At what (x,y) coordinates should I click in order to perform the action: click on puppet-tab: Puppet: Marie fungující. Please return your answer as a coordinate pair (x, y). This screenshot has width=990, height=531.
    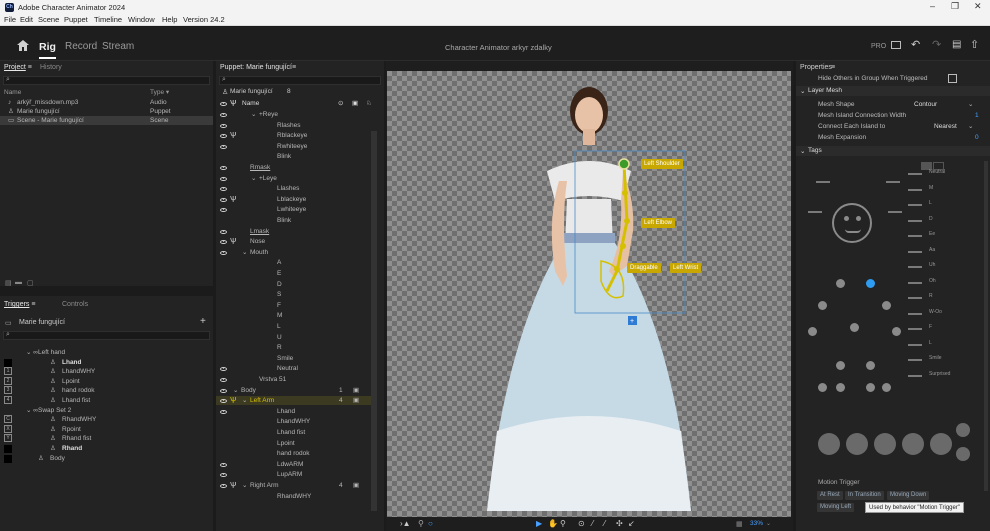
    Looking at the image, I should click on (256, 67).